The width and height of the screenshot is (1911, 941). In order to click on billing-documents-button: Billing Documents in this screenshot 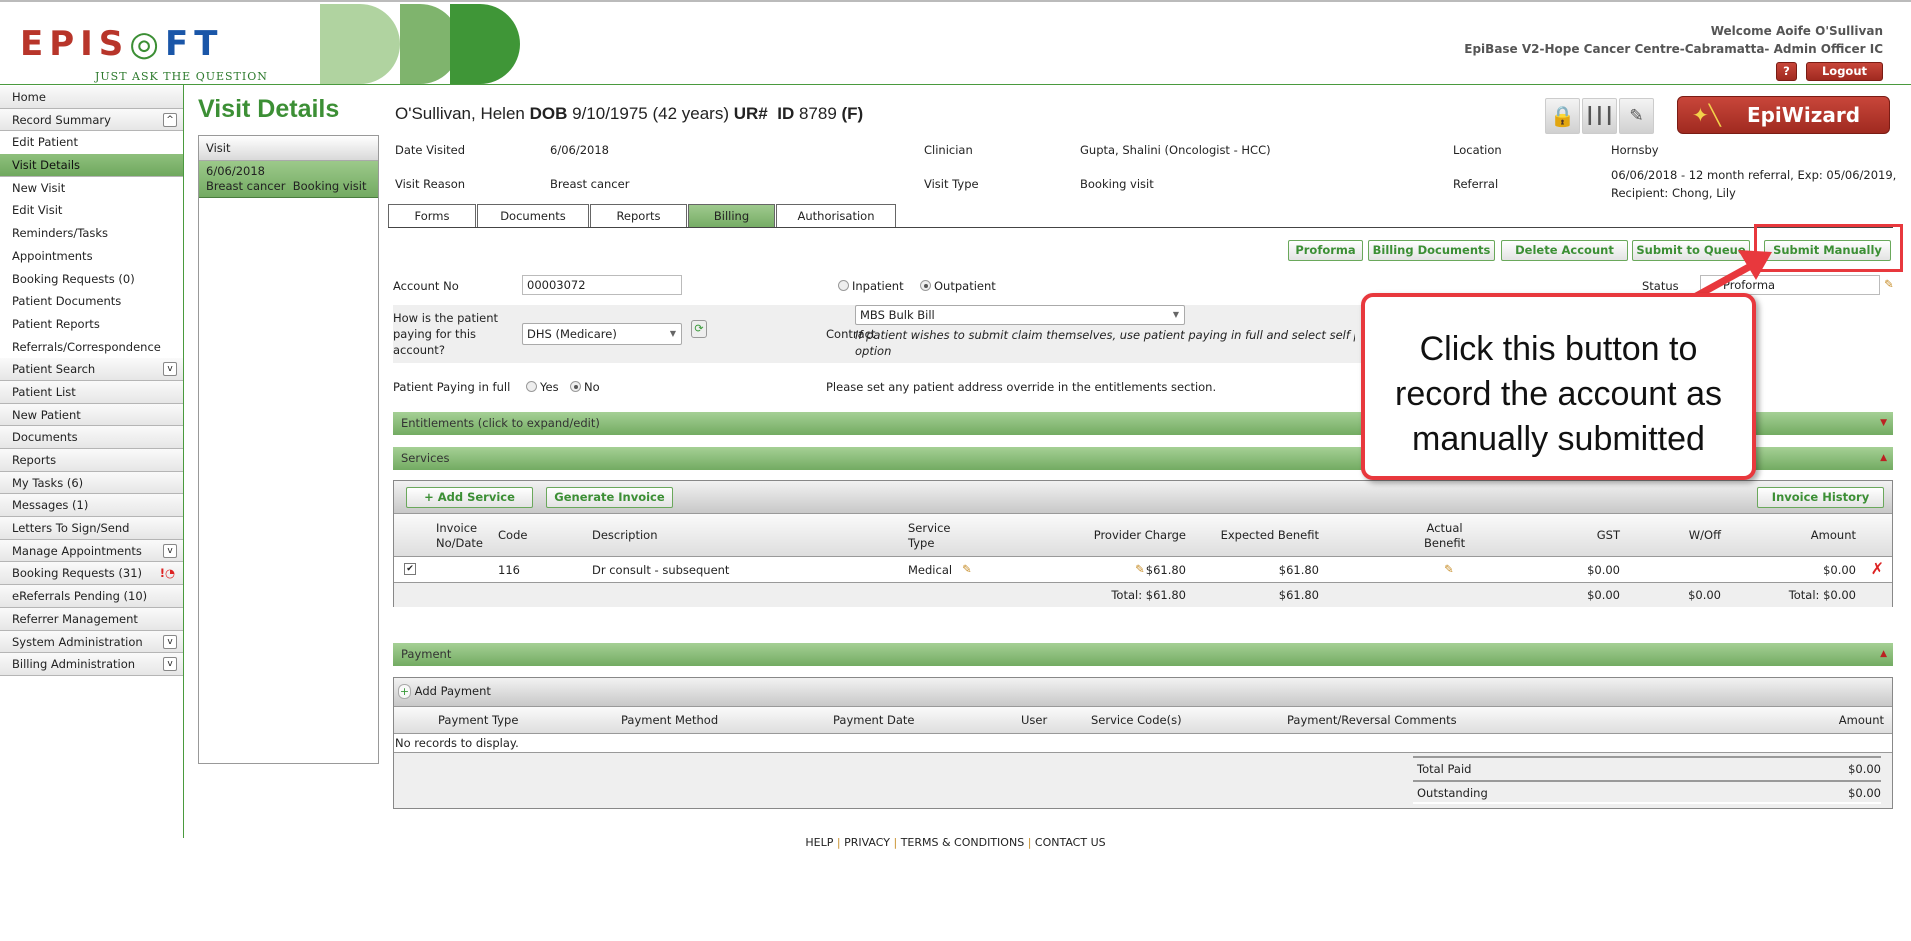, I will do `click(1431, 250)`.